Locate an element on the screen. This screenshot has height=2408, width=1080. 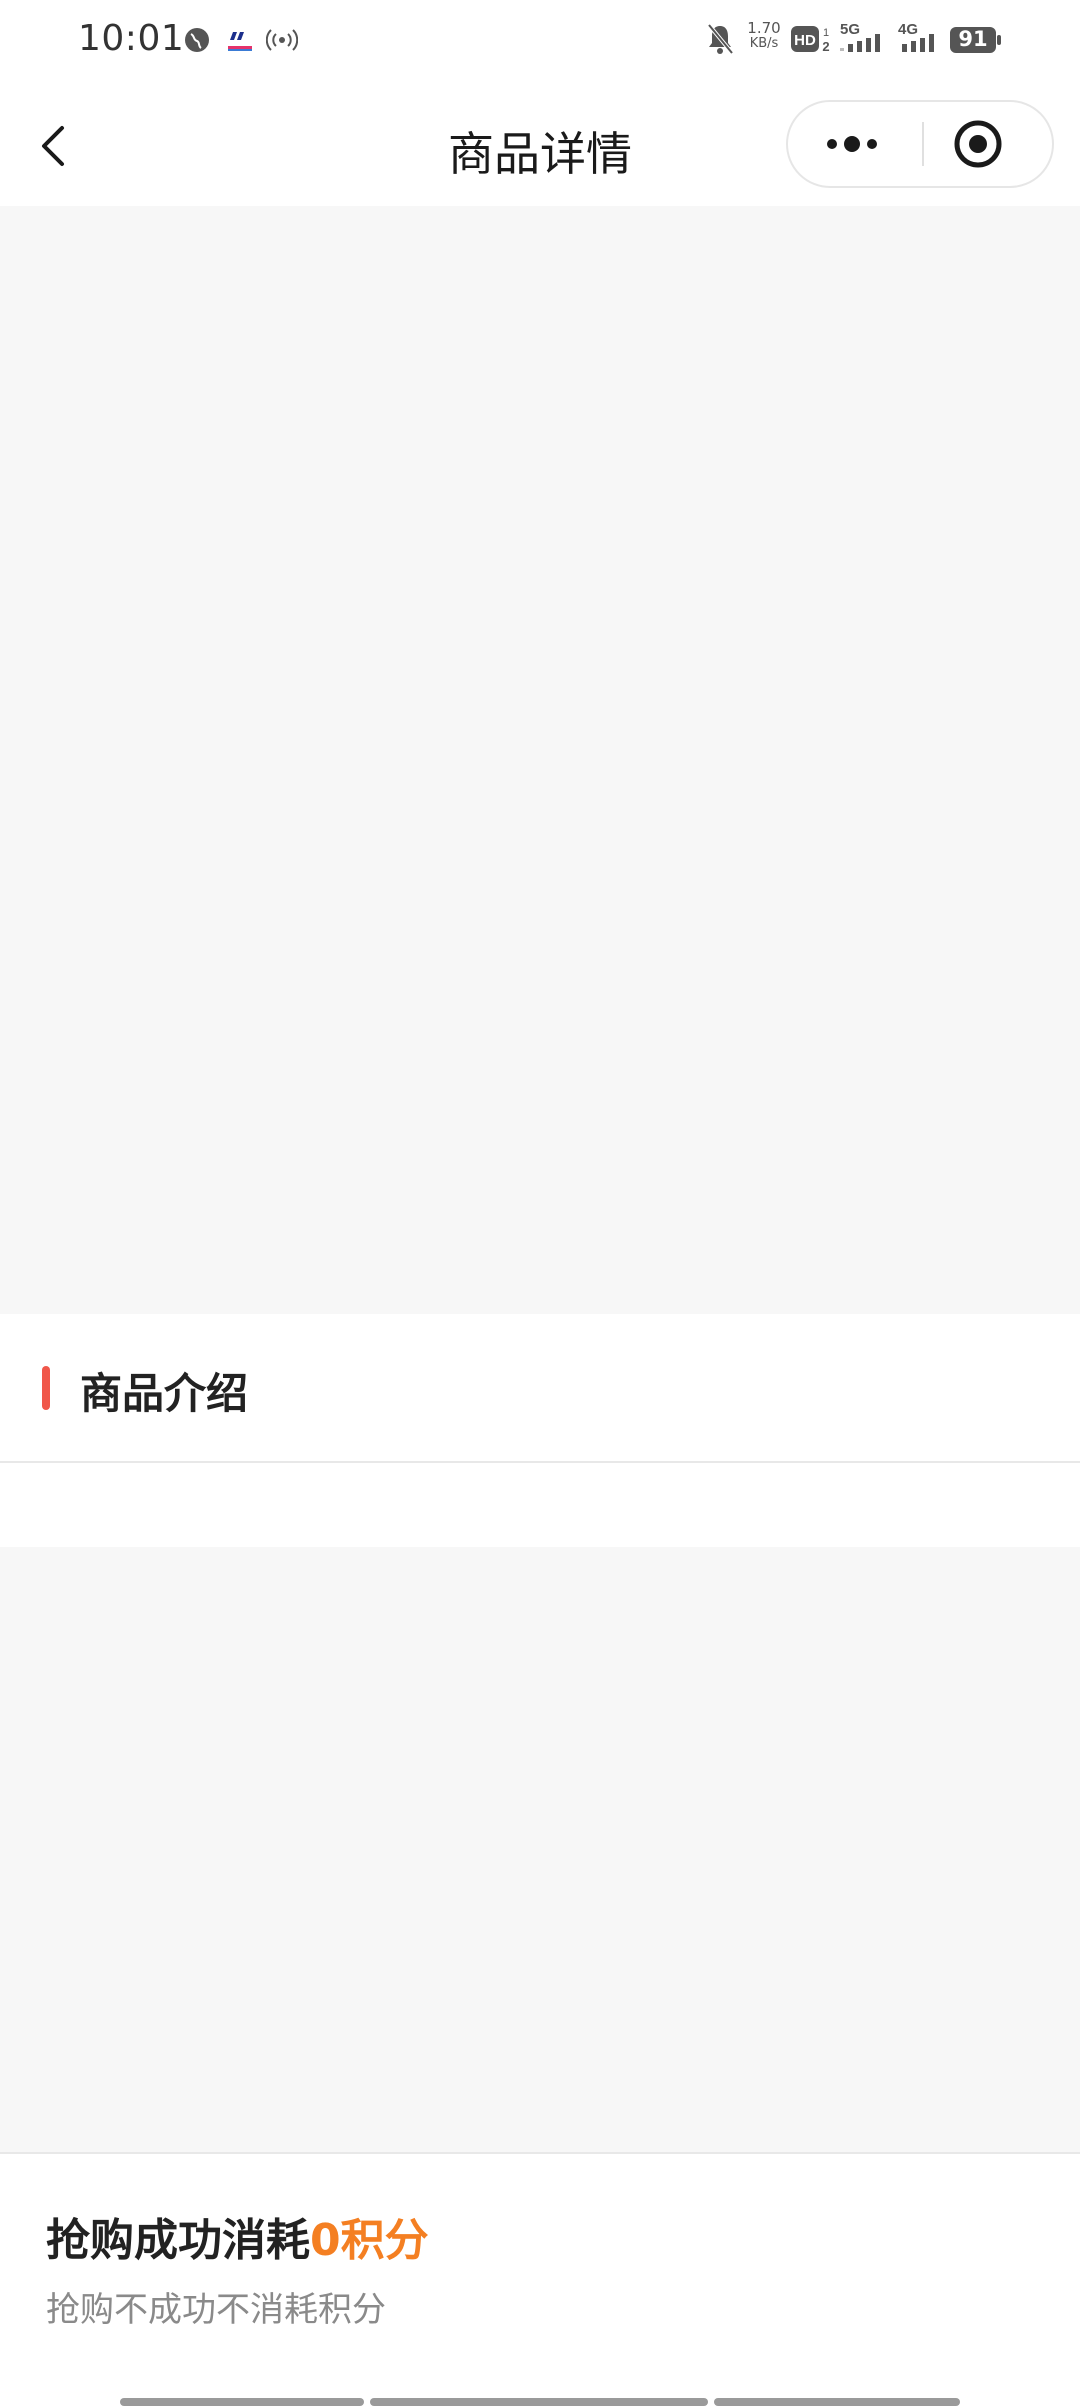
app-notification-icon is located at coordinates (240, 40).